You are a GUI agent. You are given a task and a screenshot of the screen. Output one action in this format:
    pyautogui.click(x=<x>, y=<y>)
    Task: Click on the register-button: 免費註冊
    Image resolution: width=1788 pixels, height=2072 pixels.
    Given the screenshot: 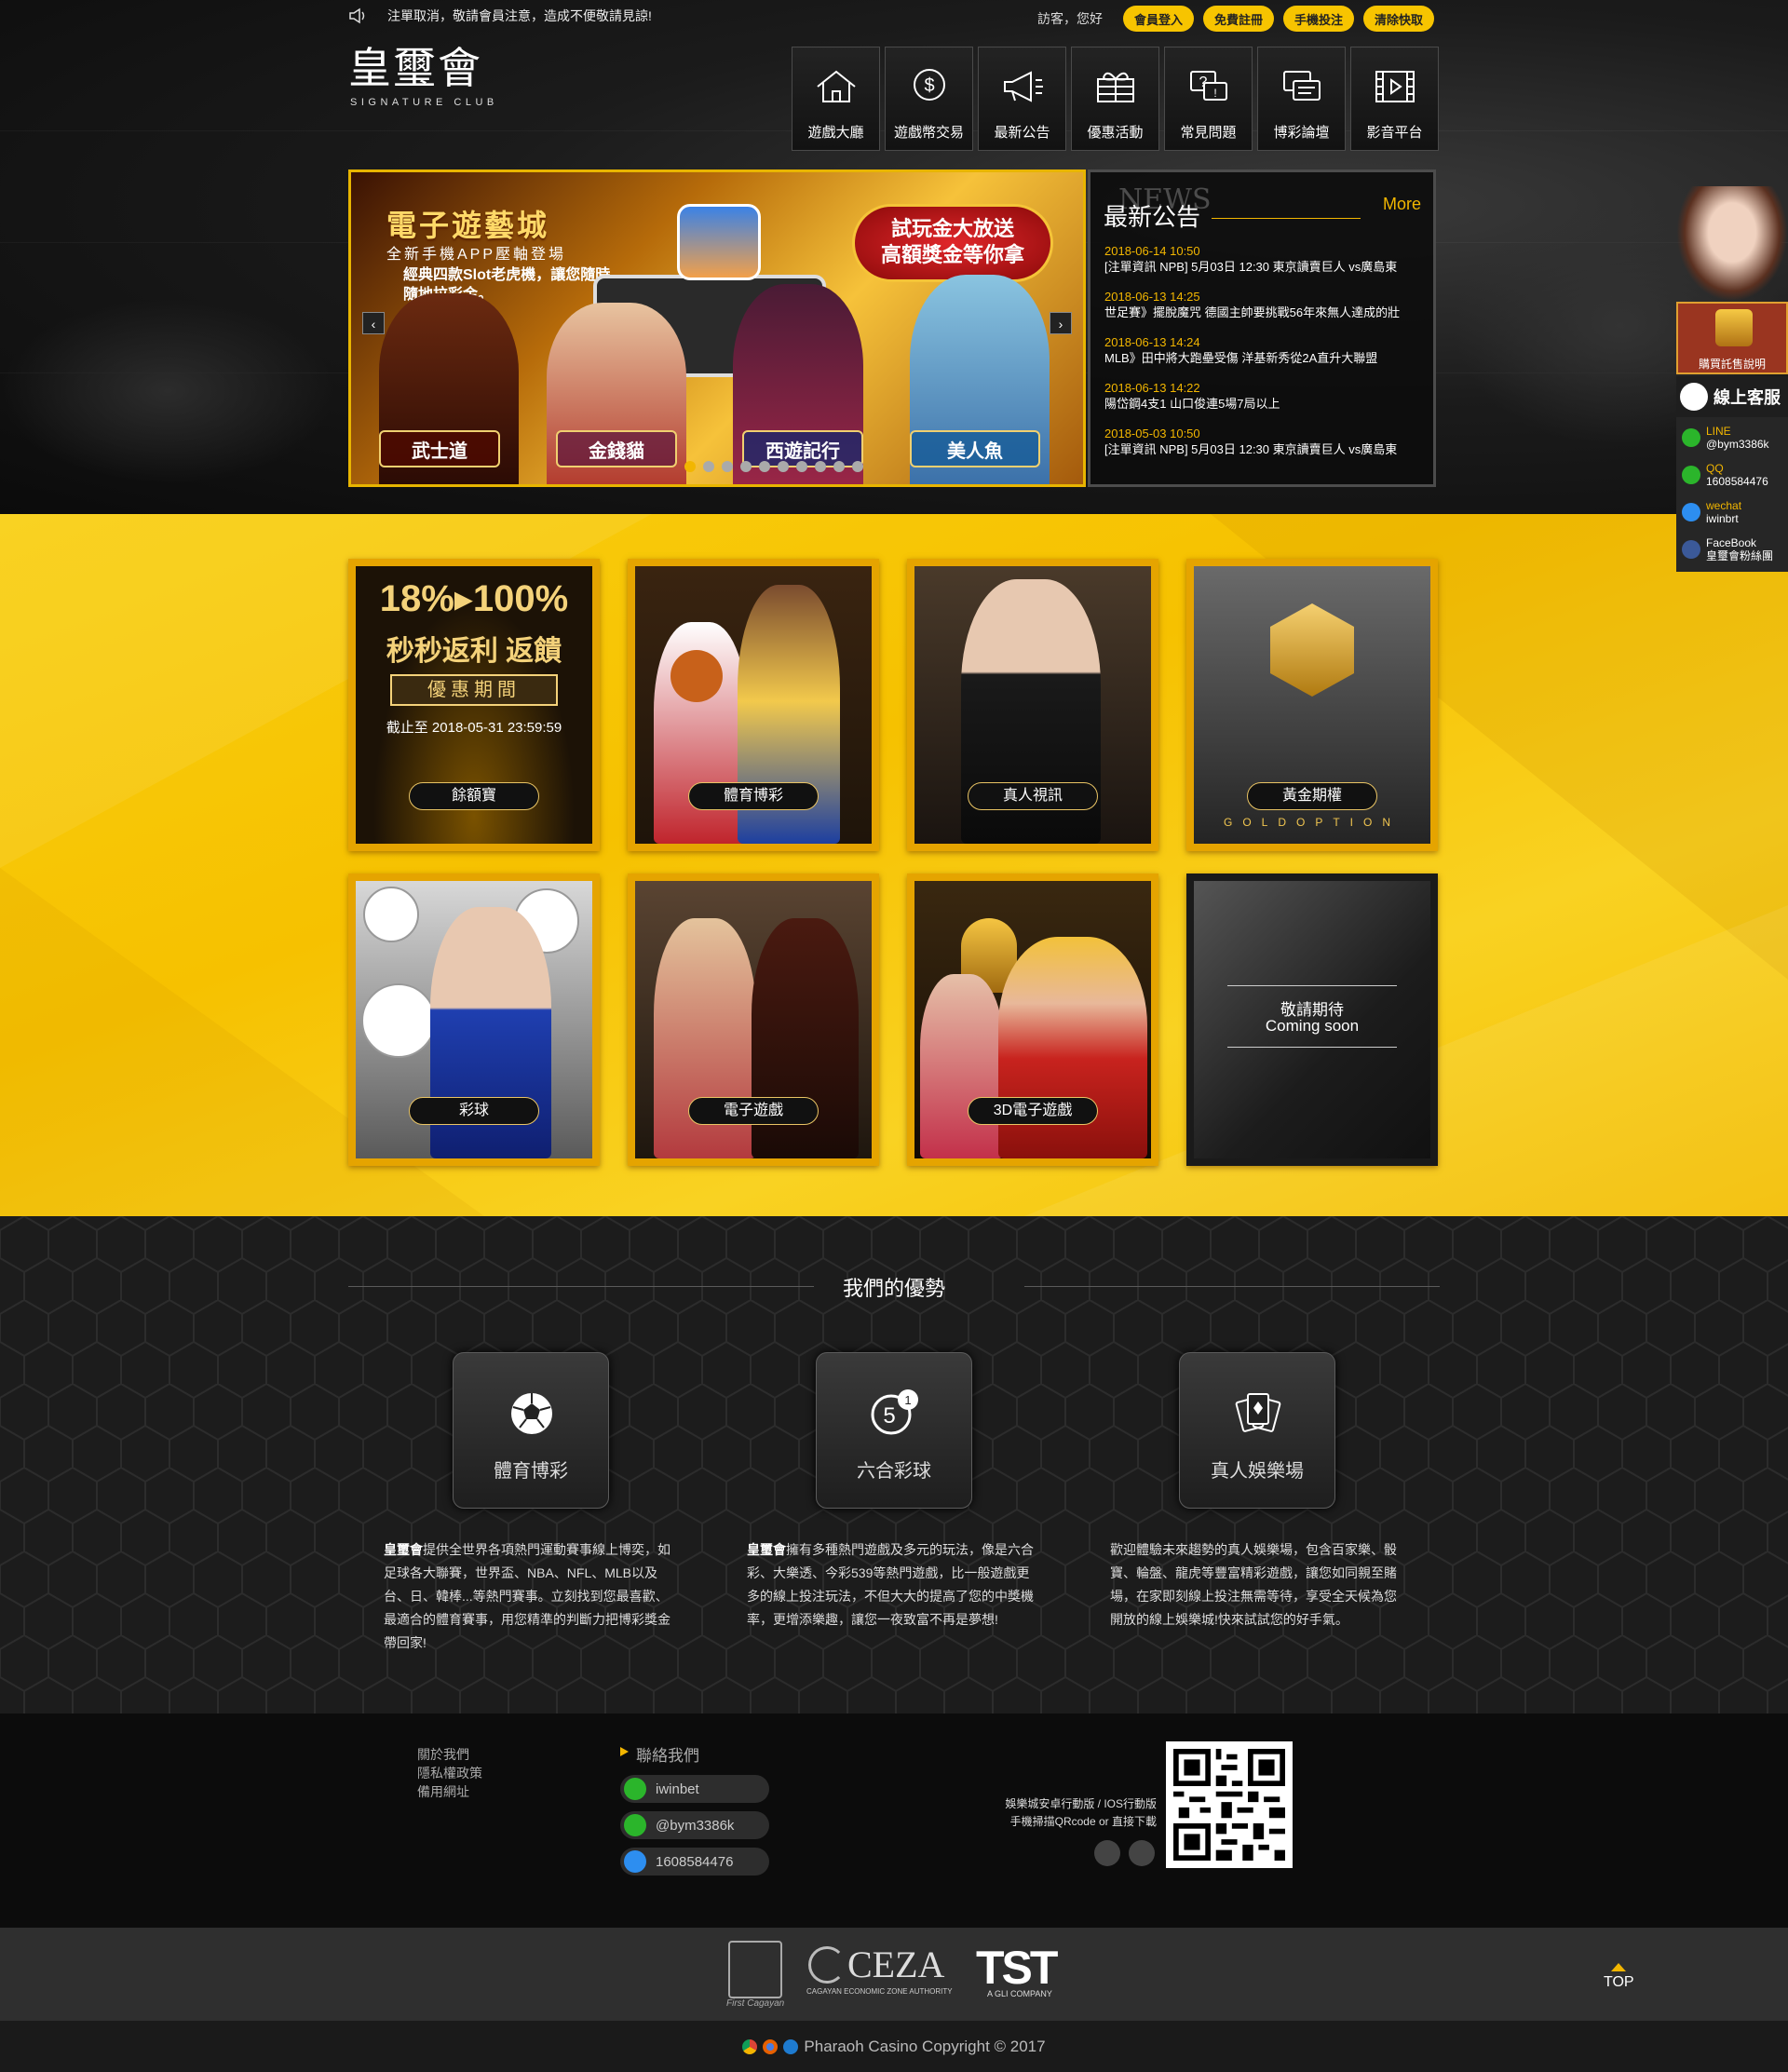 What is the action you would take?
    pyautogui.click(x=1239, y=19)
    